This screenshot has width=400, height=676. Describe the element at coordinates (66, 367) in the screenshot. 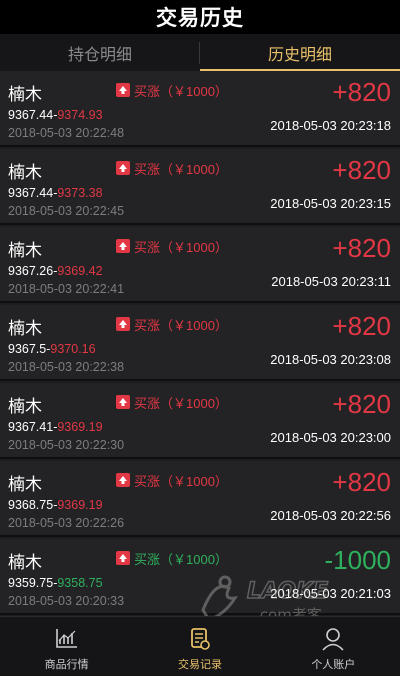

I see `open-time: 2018-05-03 20:22:38` at that location.